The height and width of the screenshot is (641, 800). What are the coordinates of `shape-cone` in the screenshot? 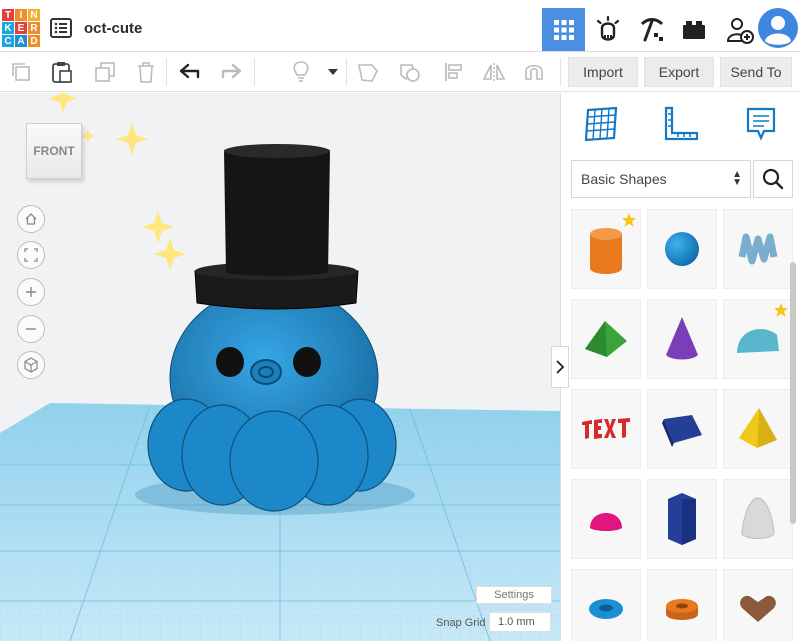 It's located at (682, 339).